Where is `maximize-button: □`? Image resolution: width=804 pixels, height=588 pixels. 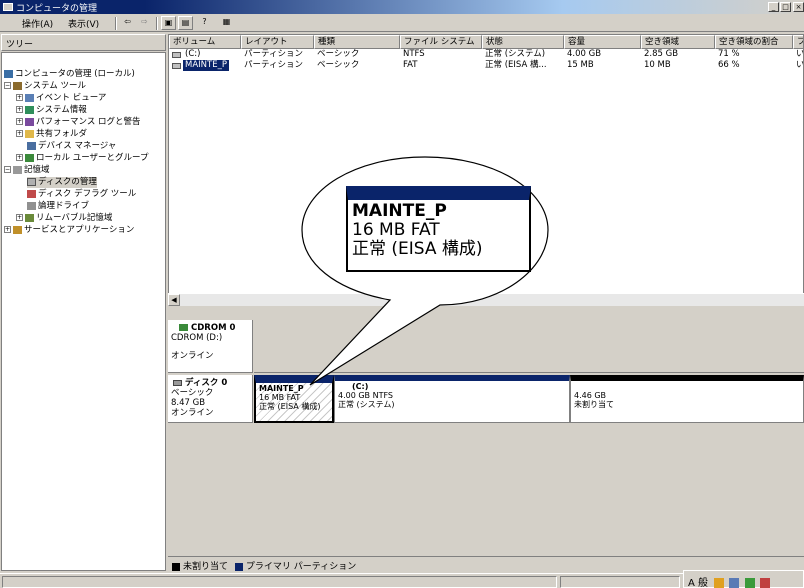
maximize-button: □ is located at coordinates (785, 7).